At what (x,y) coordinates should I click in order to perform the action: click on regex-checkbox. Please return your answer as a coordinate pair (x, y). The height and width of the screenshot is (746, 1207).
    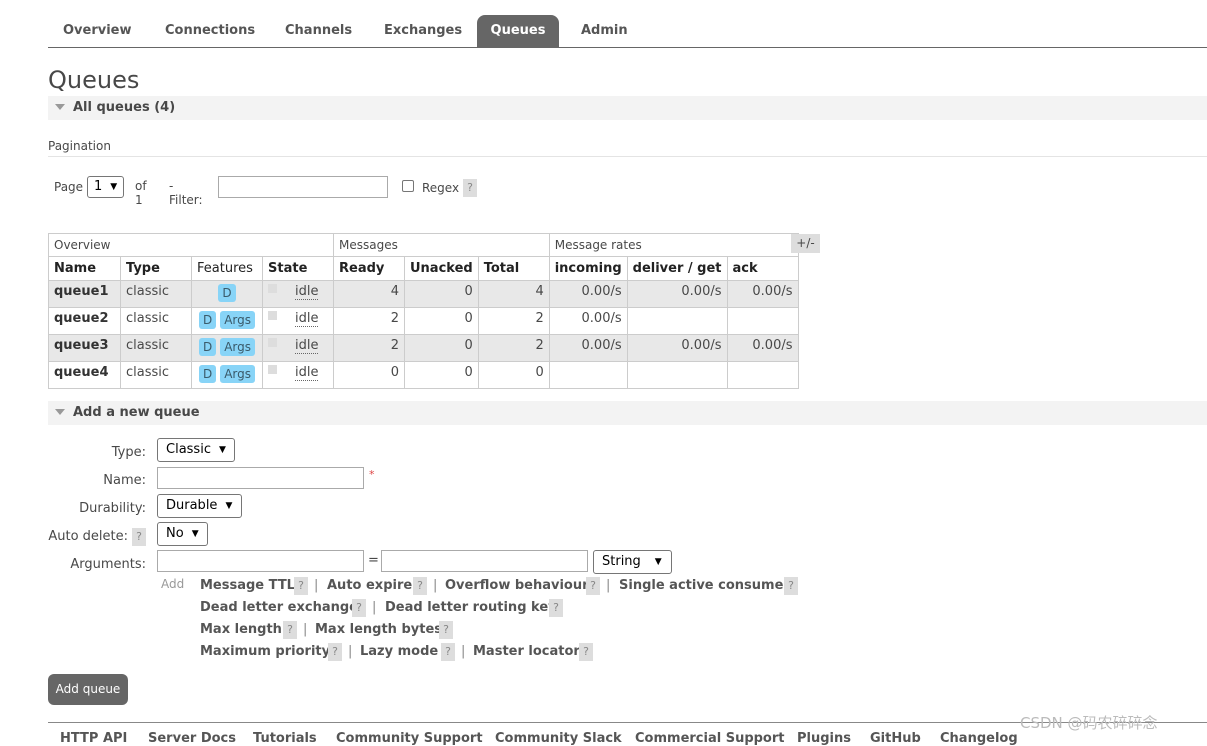
    Looking at the image, I should click on (408, 186).